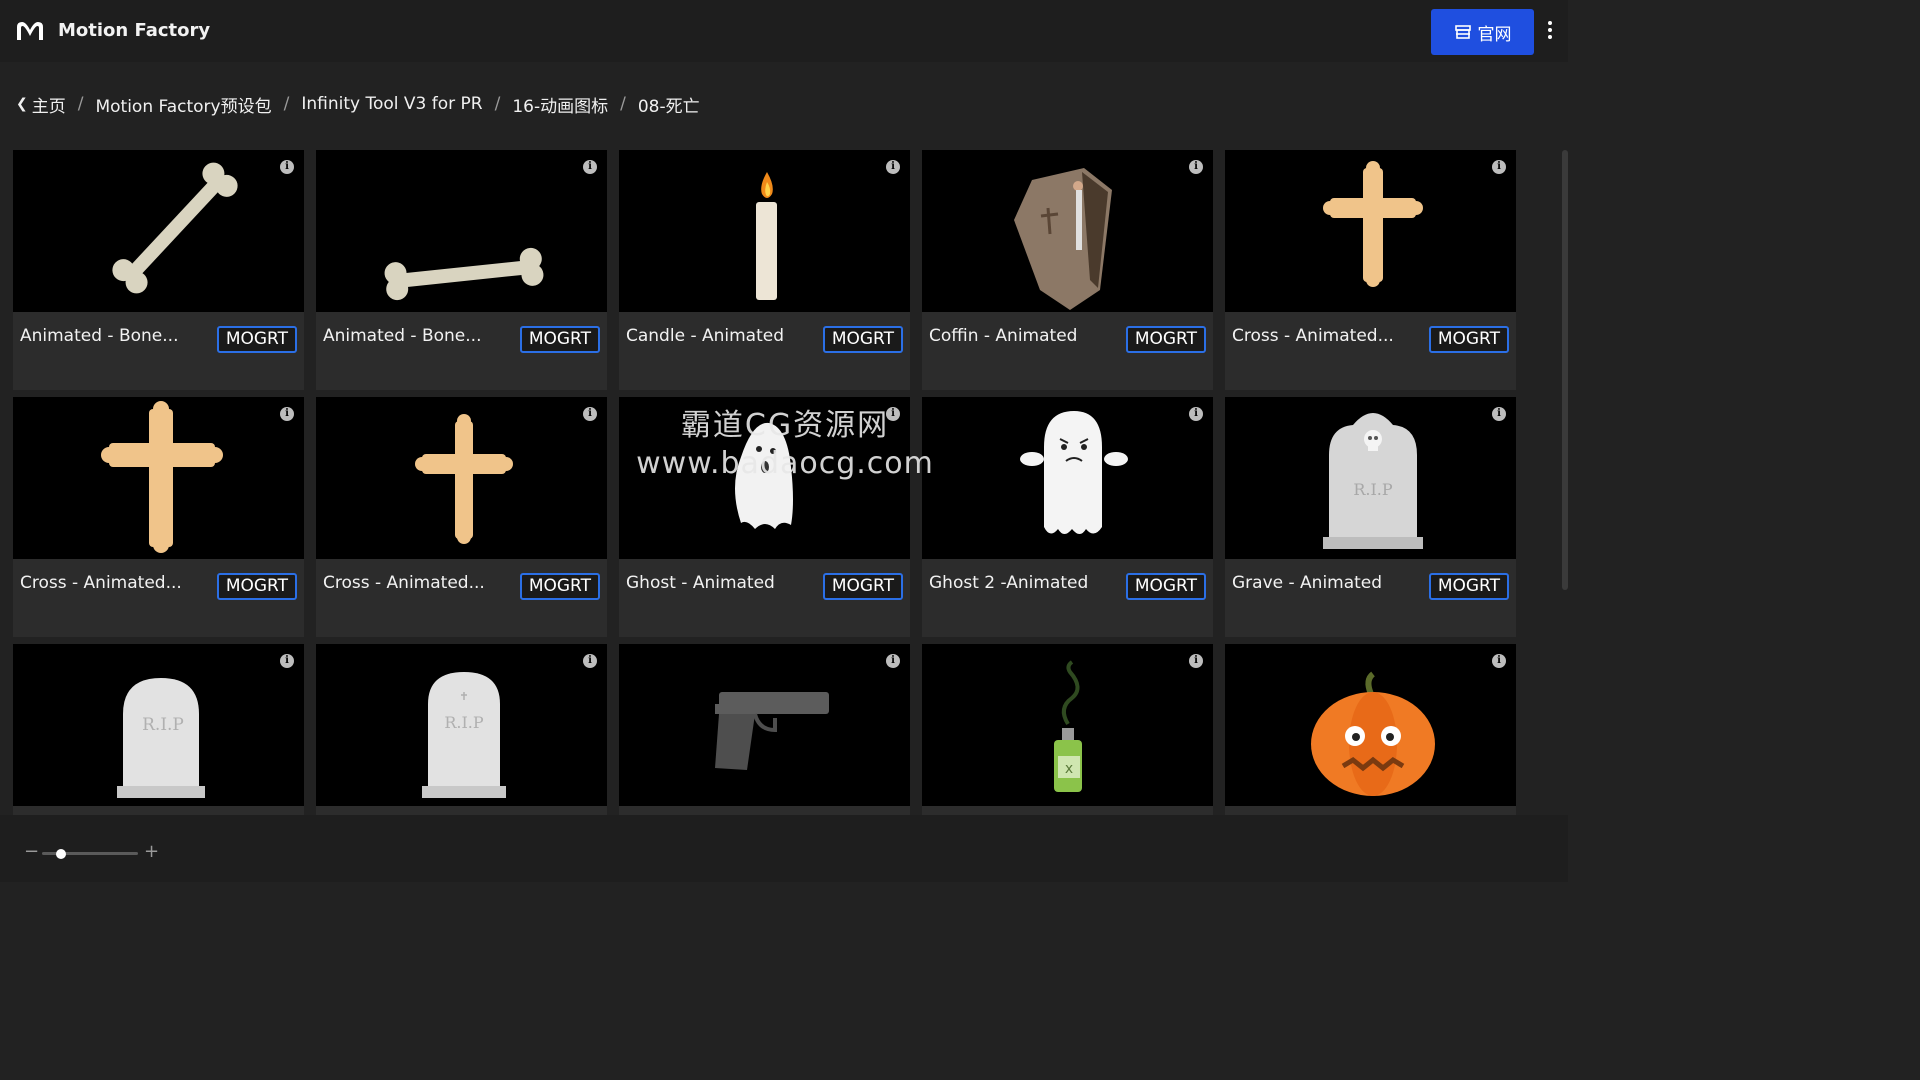  I want to click on zoom-in-icon: +, so click(151, 852).